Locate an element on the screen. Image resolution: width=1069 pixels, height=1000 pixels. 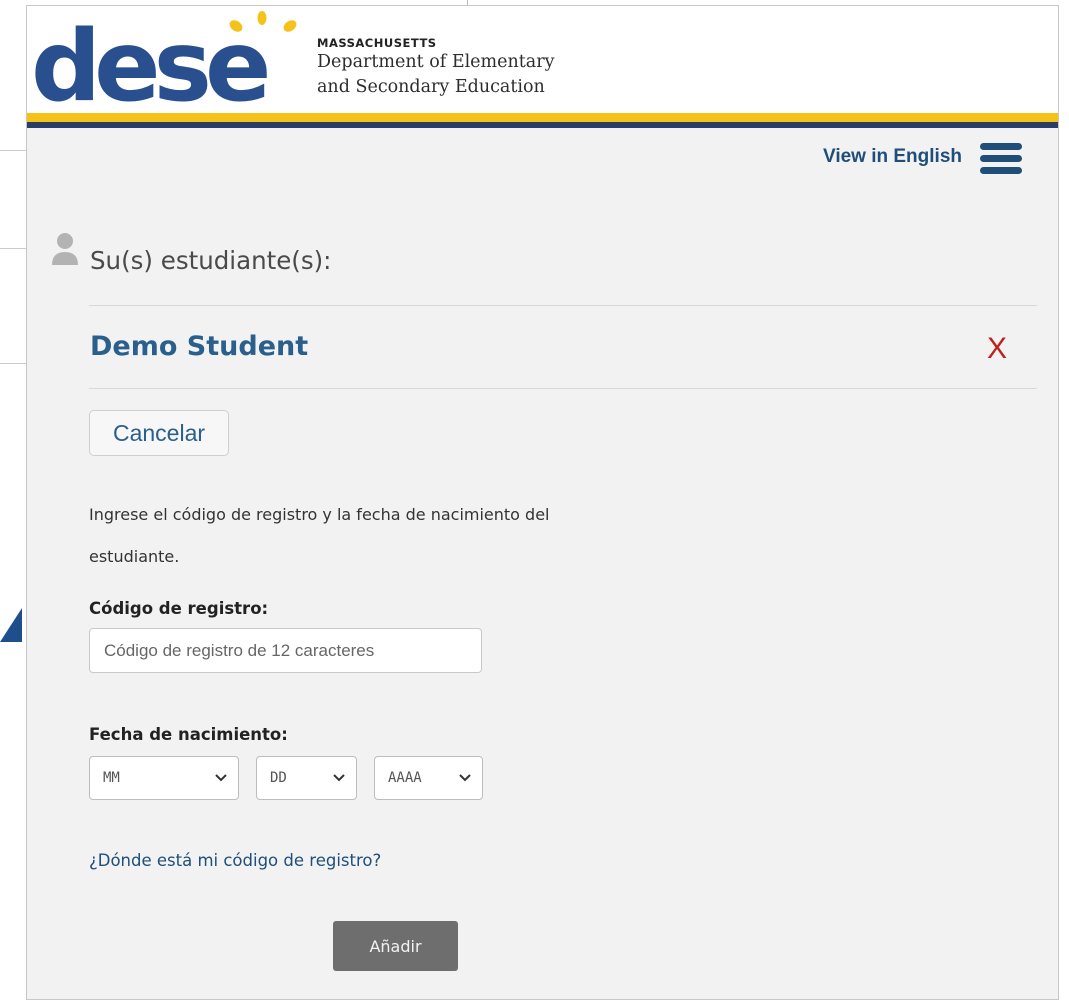
birth-day-select: DD is located at coordinates (306, 778).